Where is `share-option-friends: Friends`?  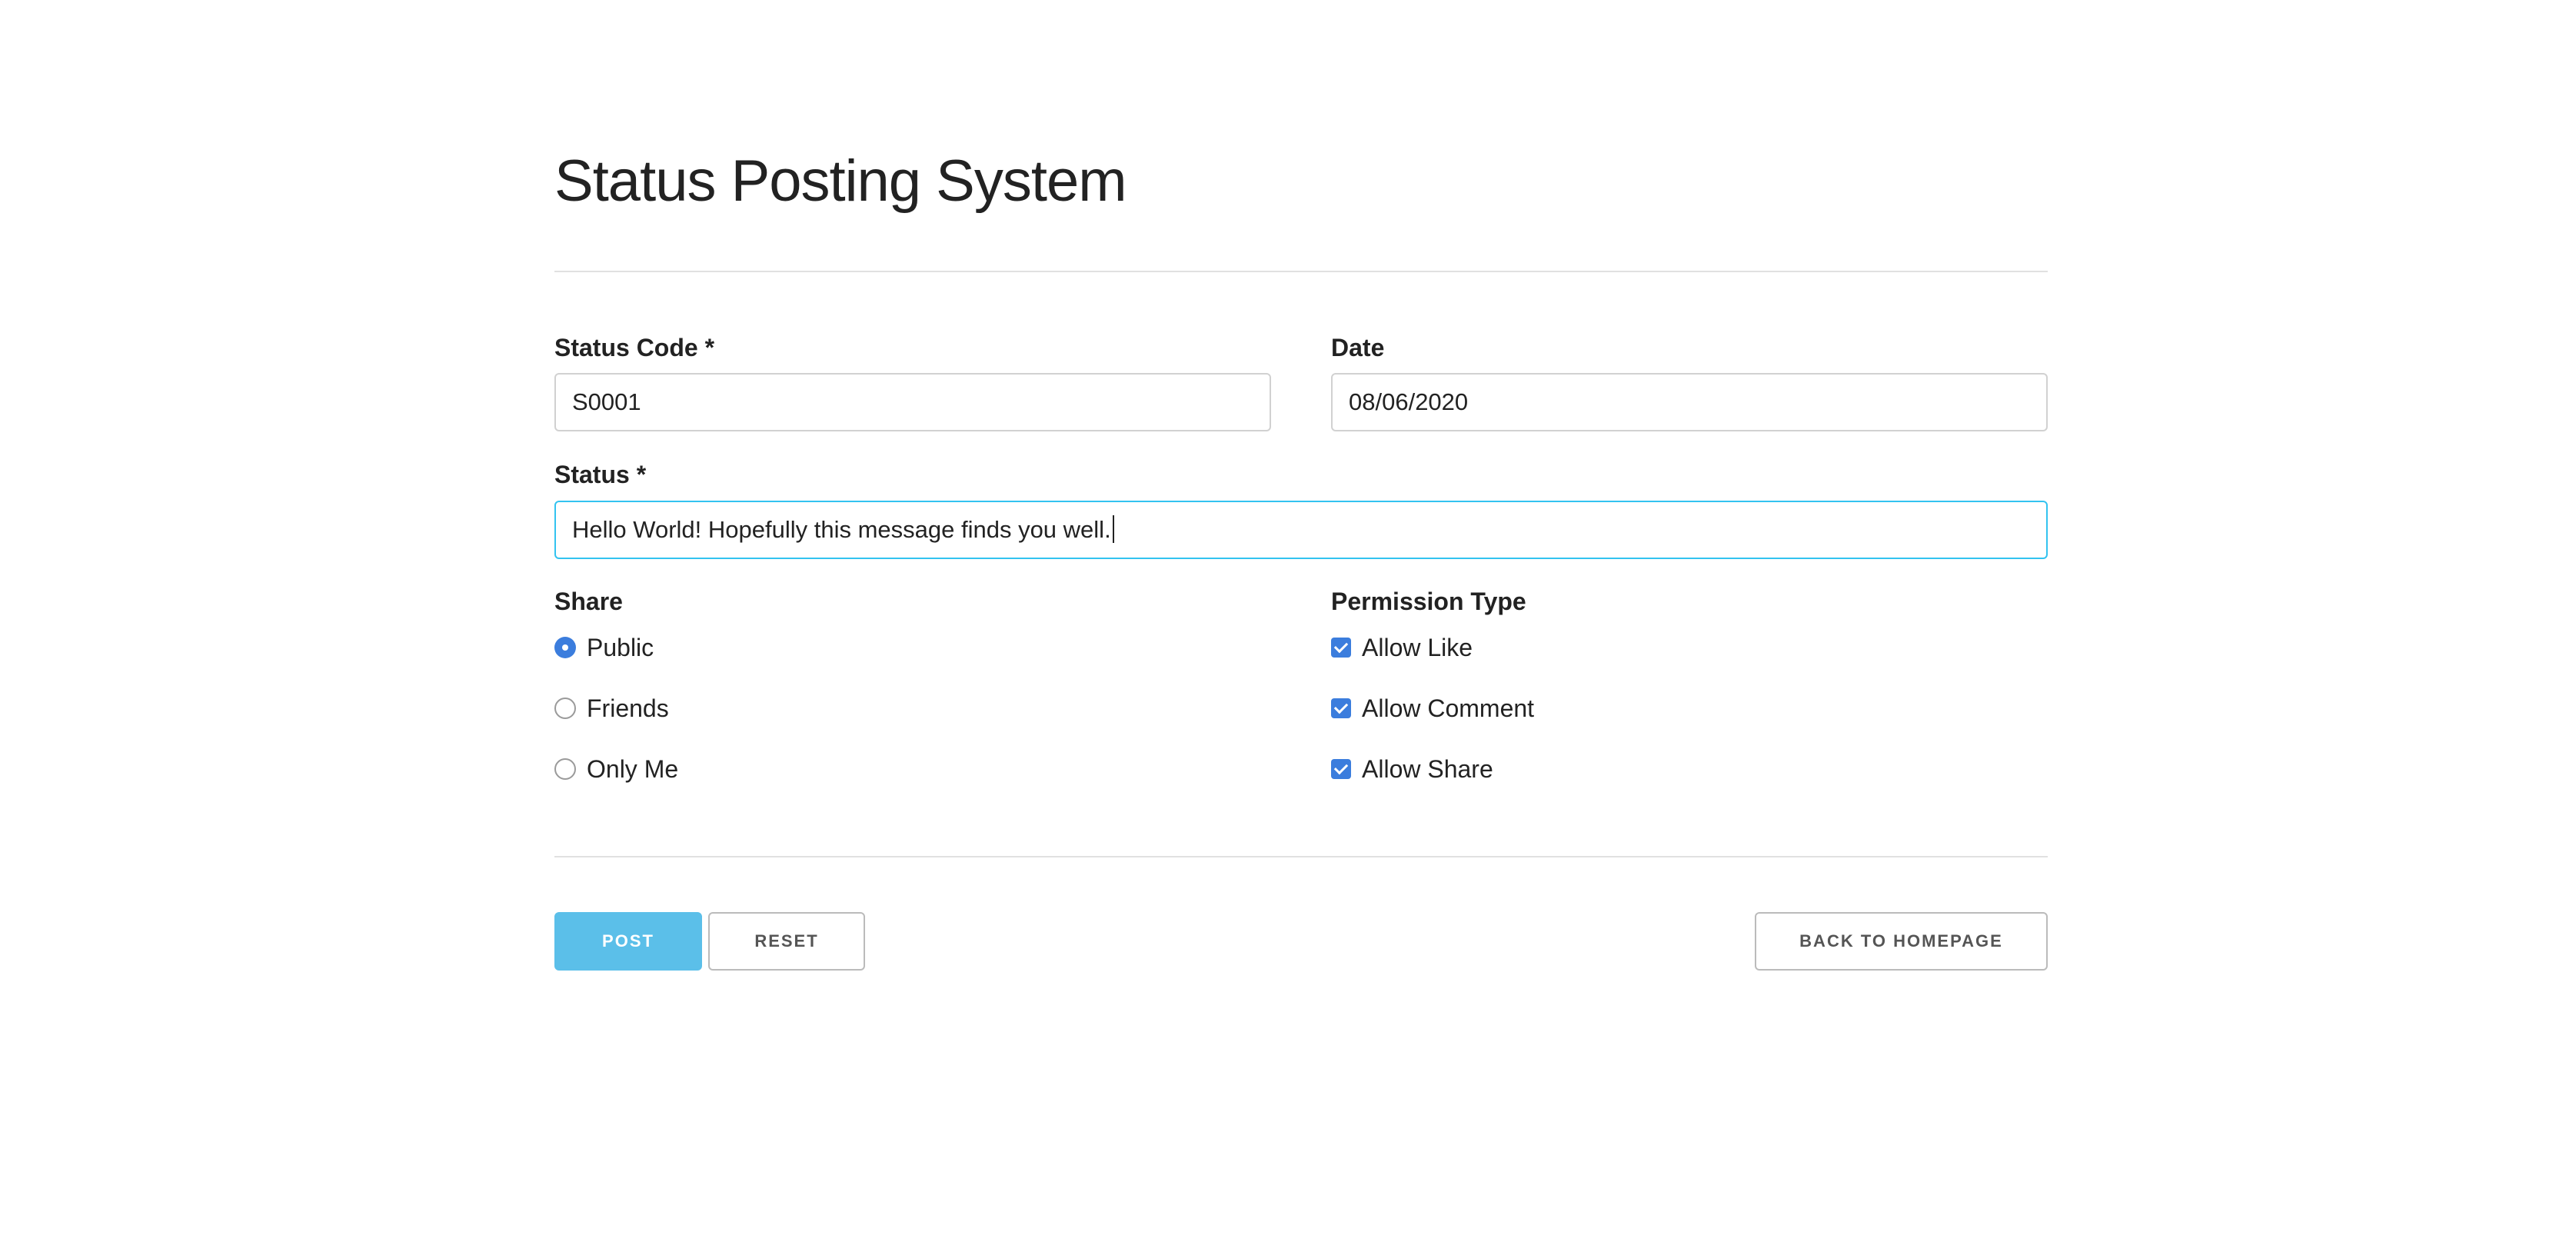 share-option-friends: Friends is located at coordinates (611, 708).